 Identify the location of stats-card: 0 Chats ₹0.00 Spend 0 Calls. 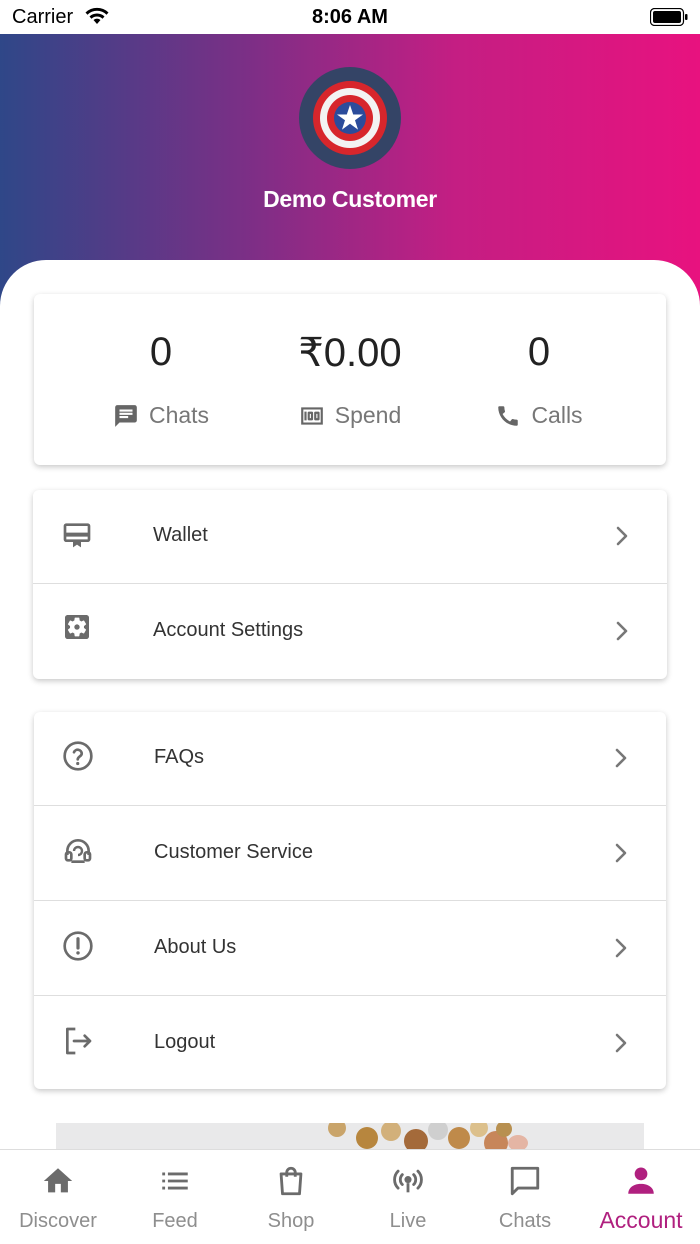
(350, 379).